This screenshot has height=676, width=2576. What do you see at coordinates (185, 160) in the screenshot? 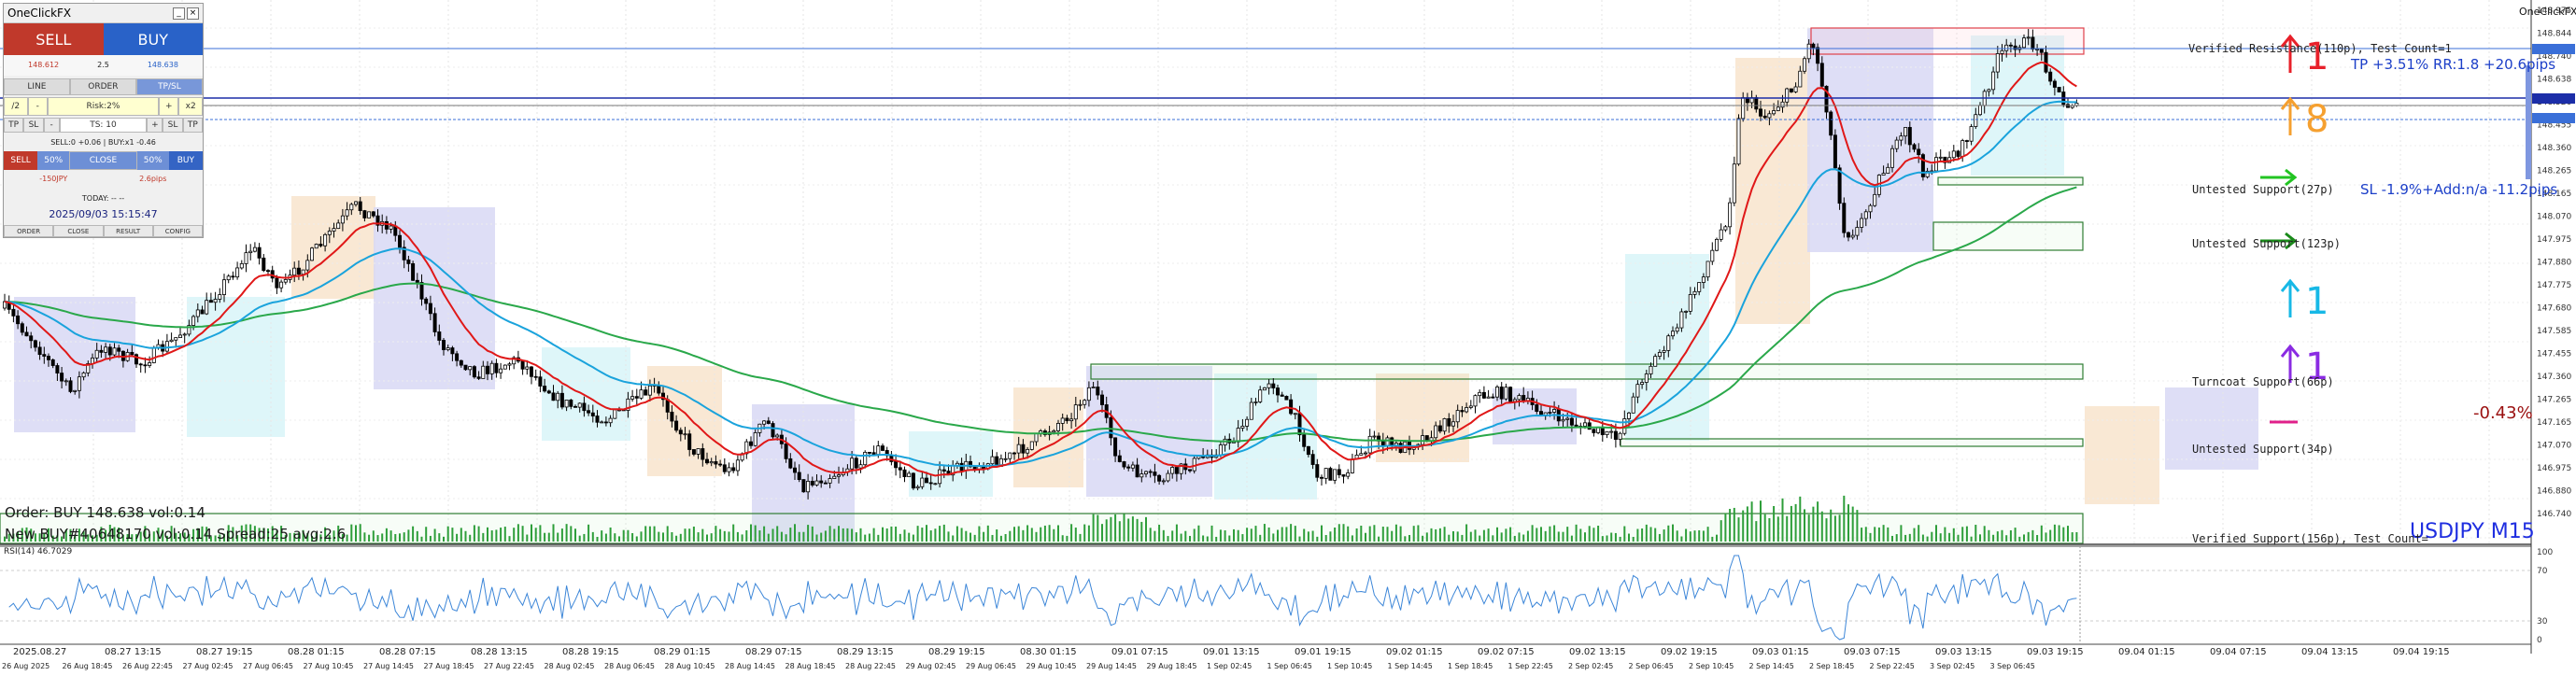
I see `close-buy-button: BUY` at bounding box center [185, 160].